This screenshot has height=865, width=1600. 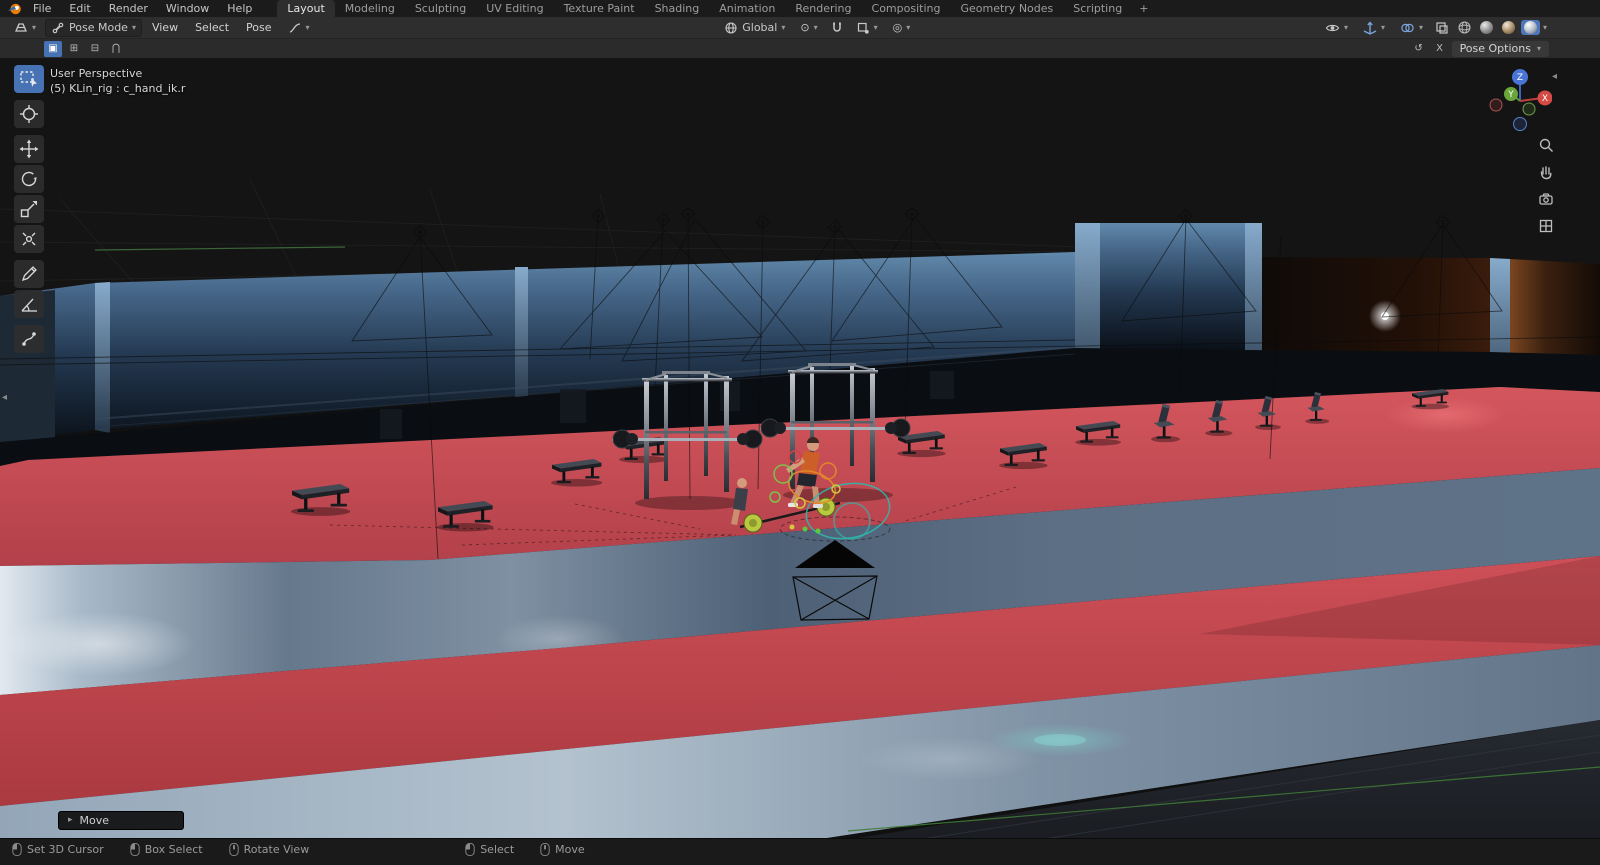 I want to click on menu-window: Window, so click(x=187, y=8).